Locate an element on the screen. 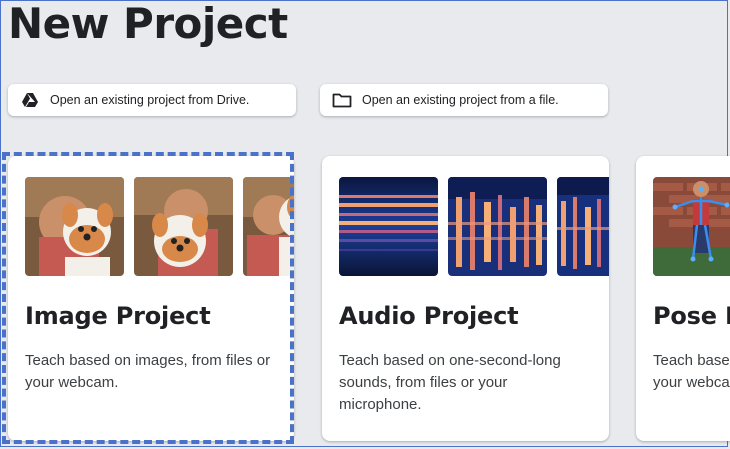  image-project-title: Image Project is located at coordinates (118, 316).